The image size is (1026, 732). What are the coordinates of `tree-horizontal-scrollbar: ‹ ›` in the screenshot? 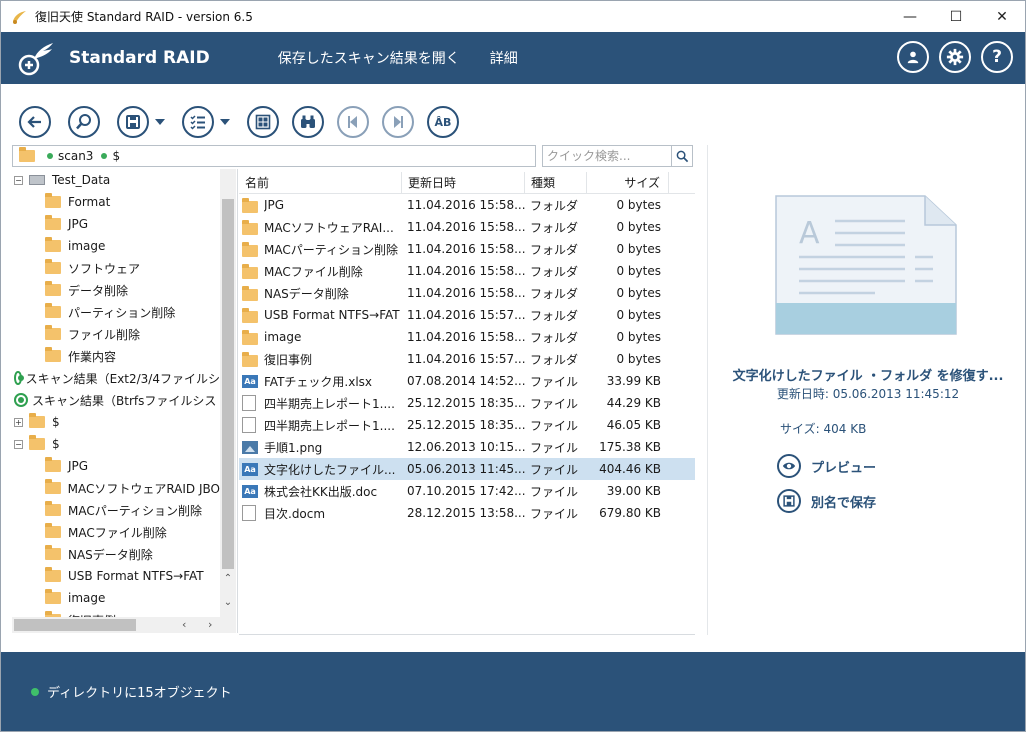 It's located at (124, 625).